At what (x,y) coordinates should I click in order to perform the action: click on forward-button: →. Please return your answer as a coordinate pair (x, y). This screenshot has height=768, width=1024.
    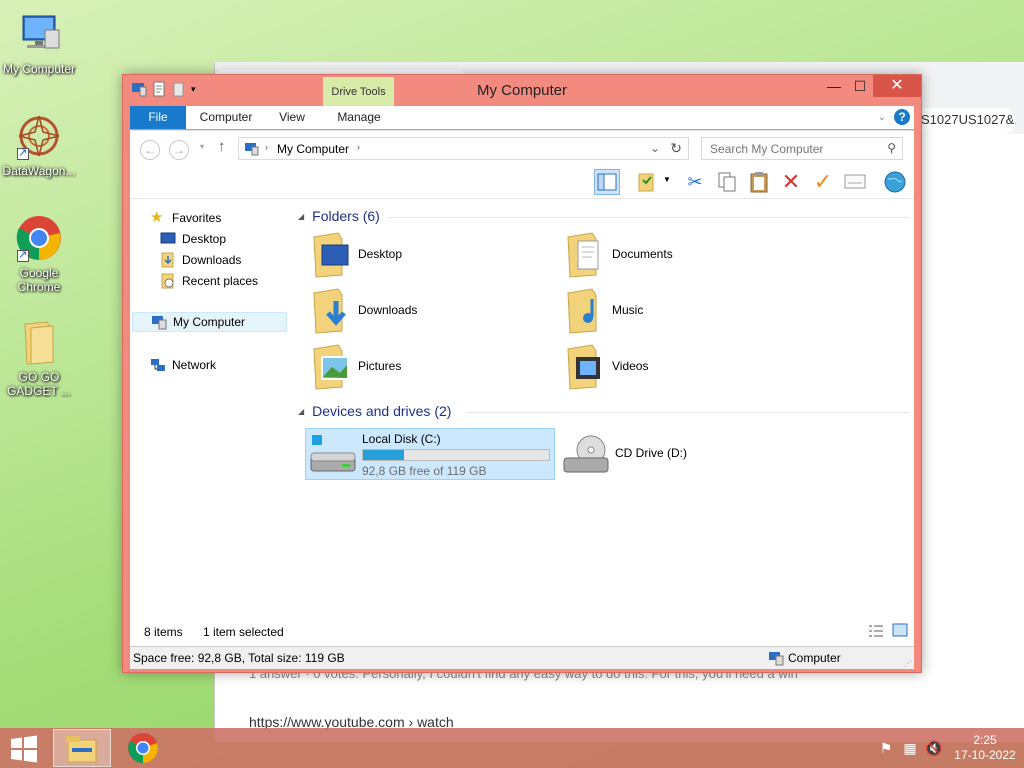
    Looking at the image, I should click on (179, 150).